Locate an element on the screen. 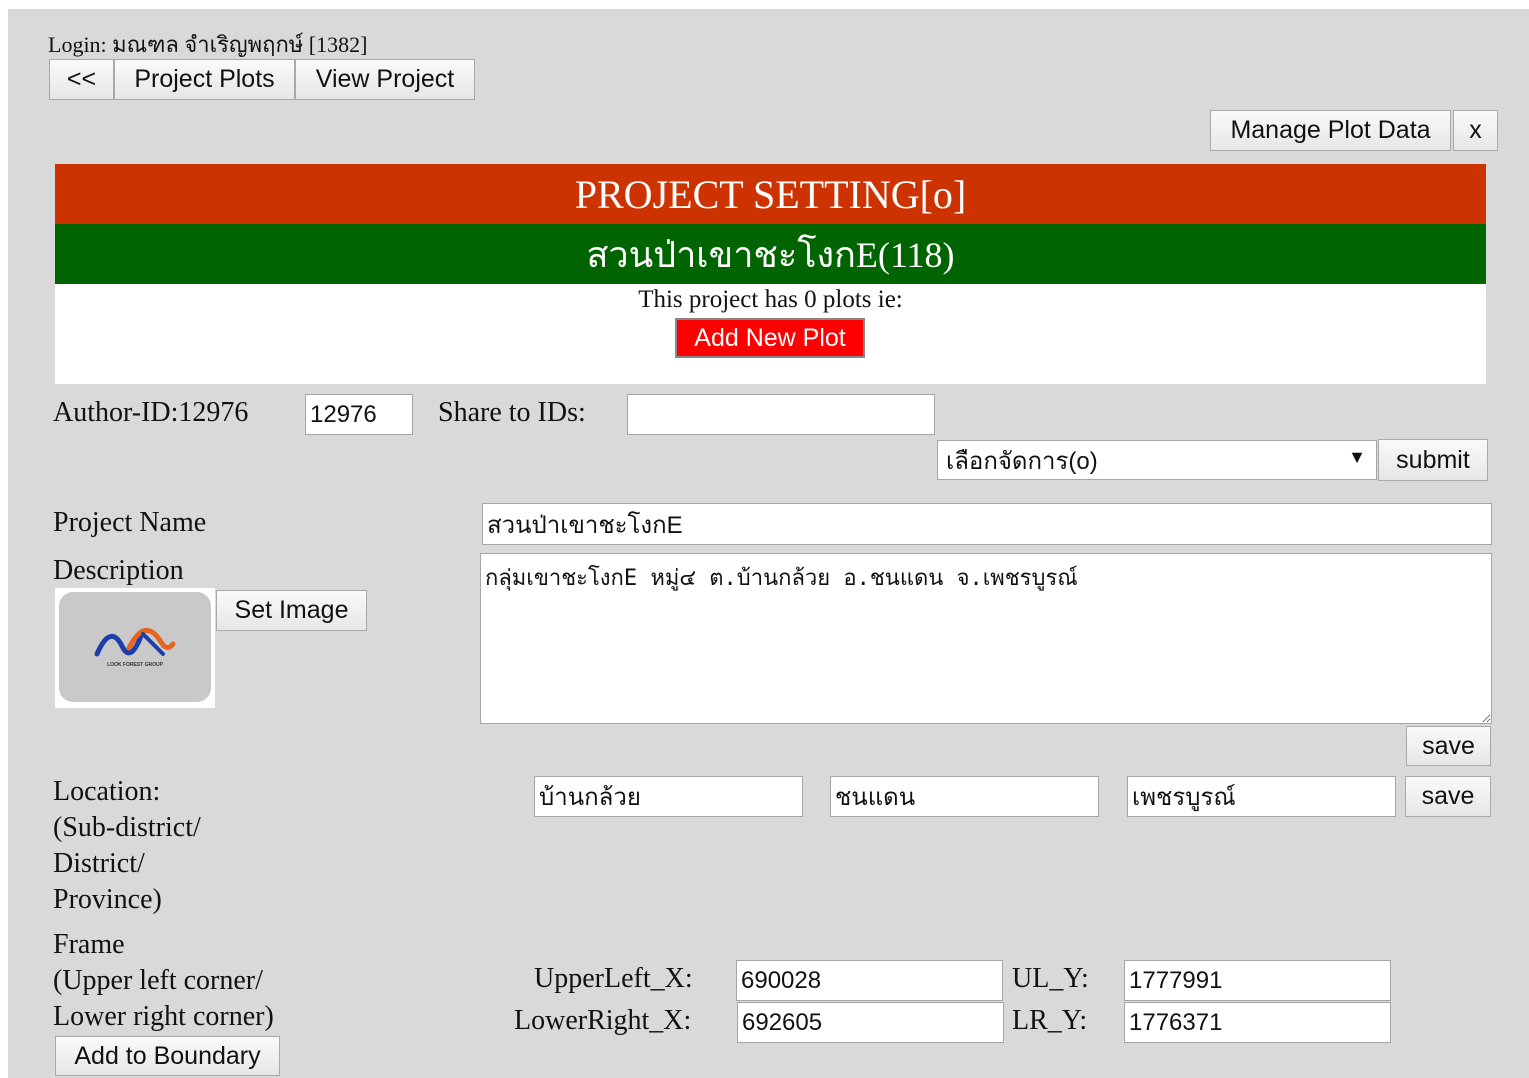 This screenshot has width=1529, height=1078. chevron-down-icon: ▼ is located at coordinates (1357, 457).